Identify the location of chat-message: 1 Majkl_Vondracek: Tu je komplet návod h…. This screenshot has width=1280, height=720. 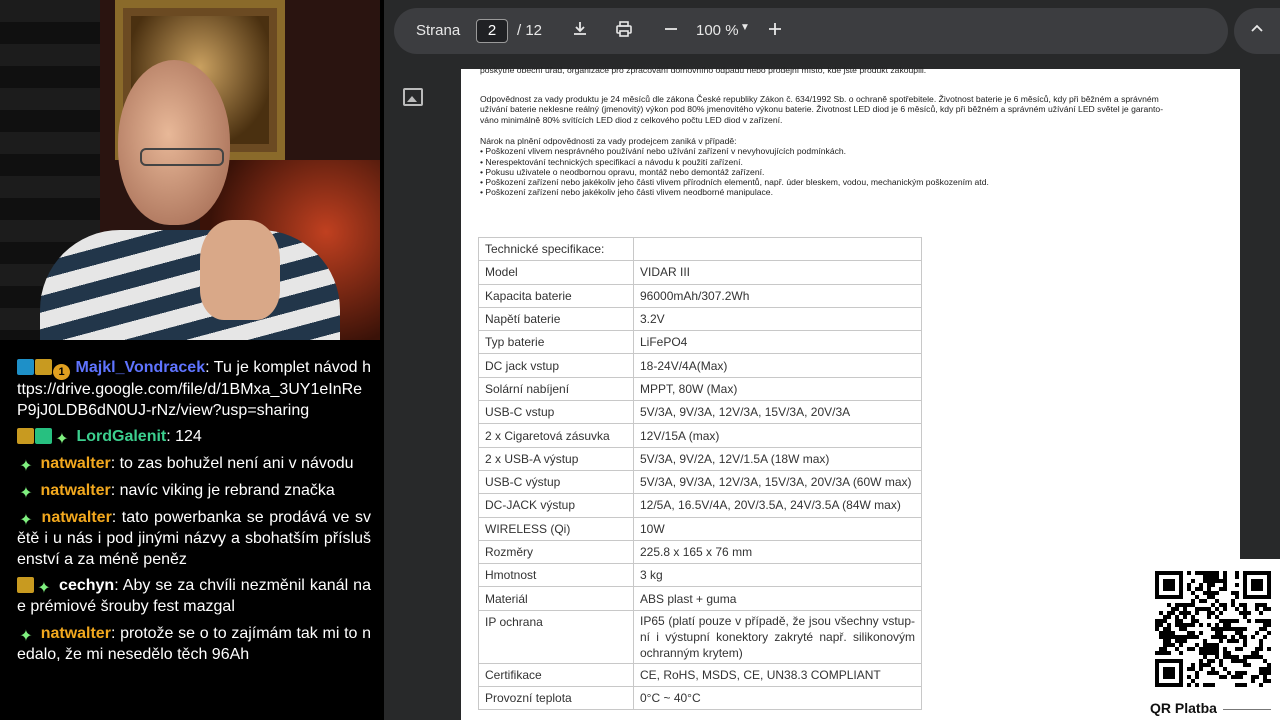
(194, 389).